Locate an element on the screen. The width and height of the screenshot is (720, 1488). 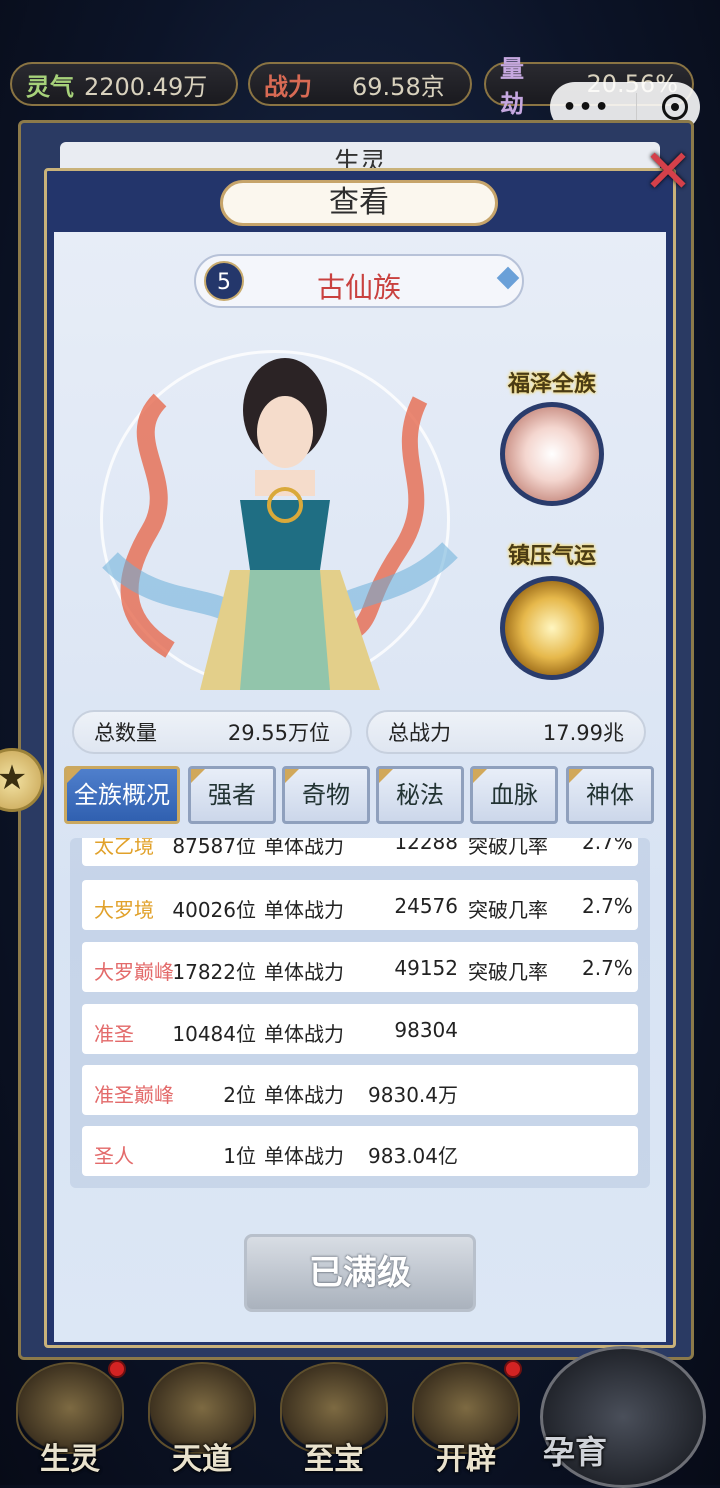
realm-count: 10484位 is located at coordinates (214, 1034).